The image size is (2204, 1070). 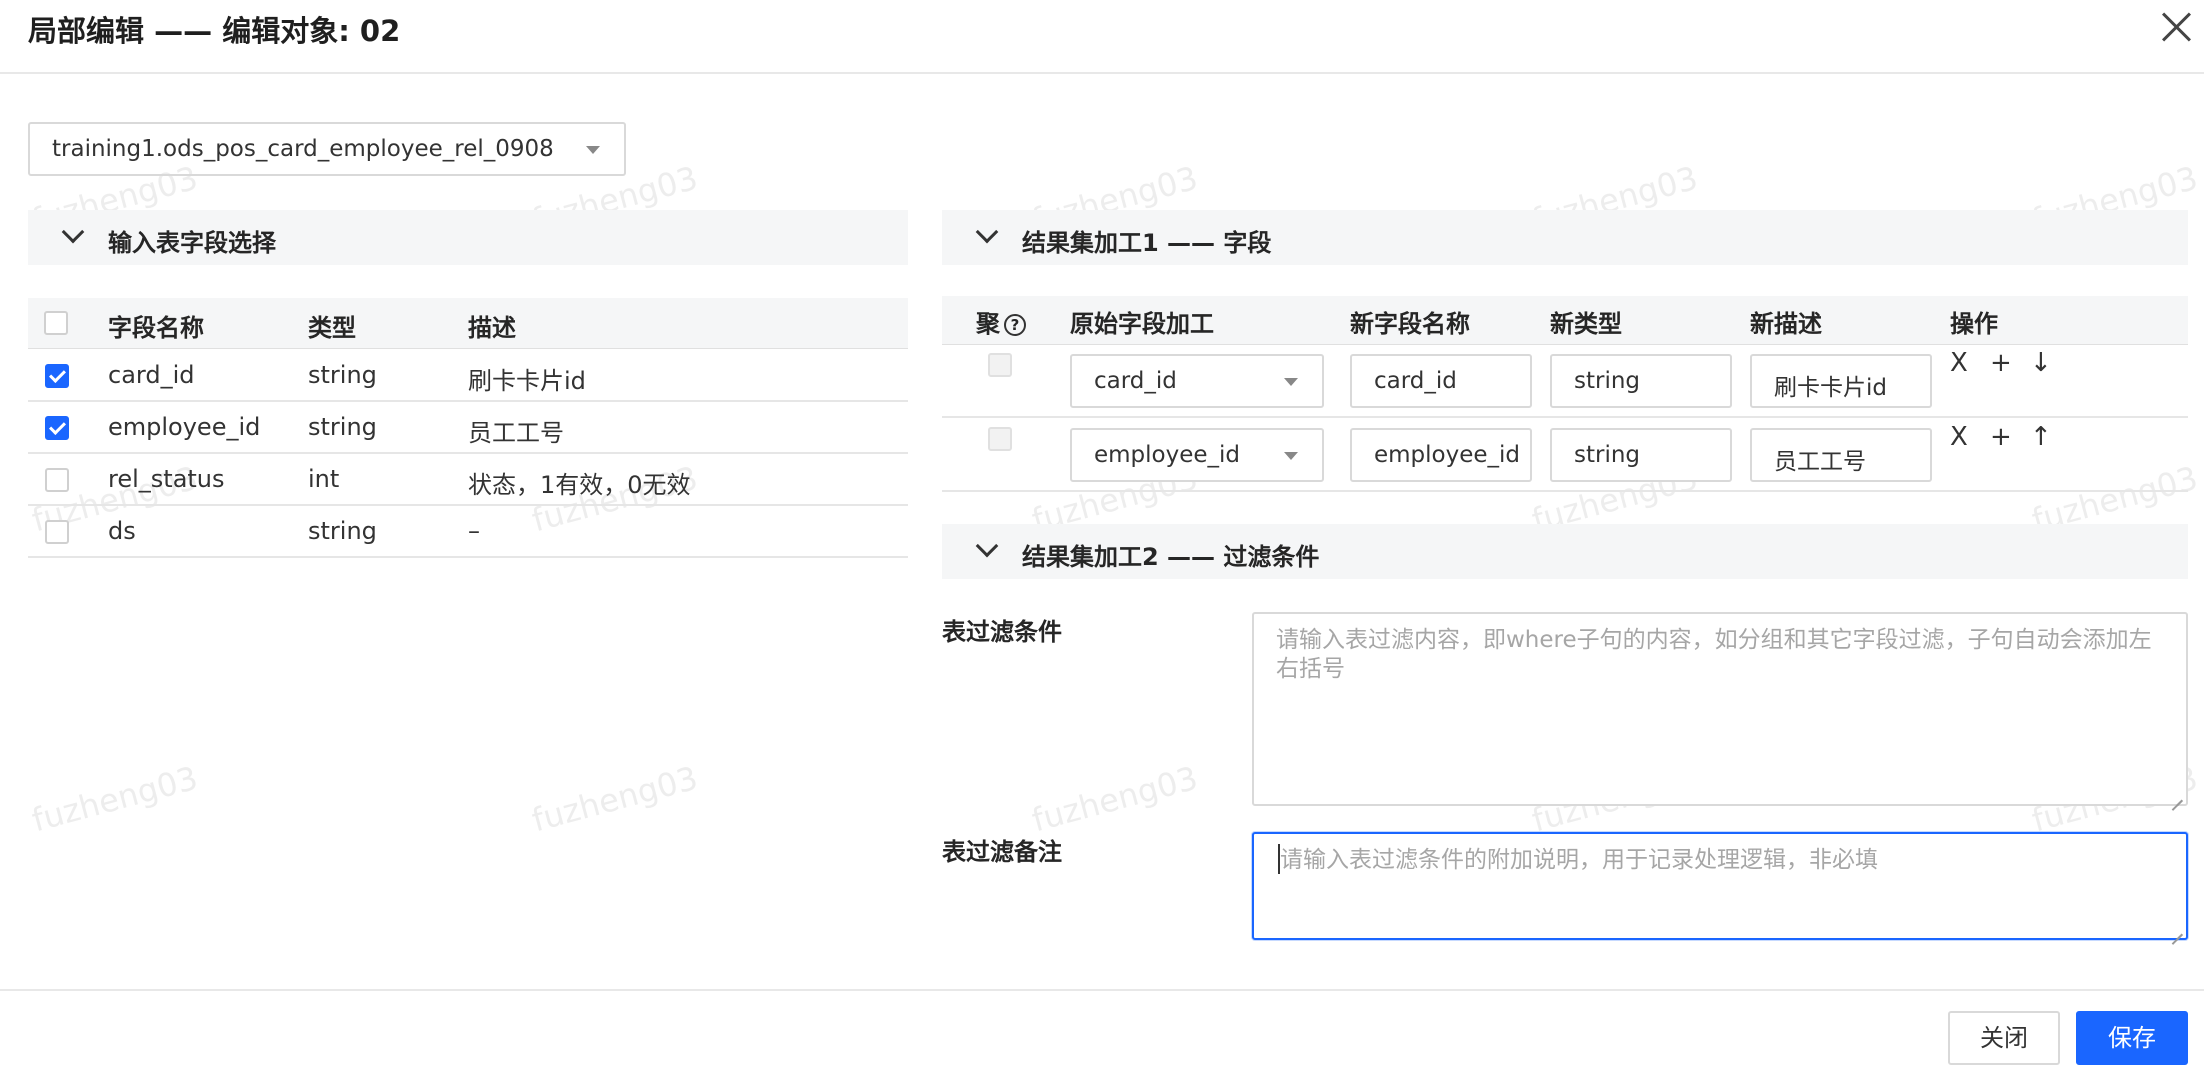 What do you see at coordinates (1102, 990) in the screenshot?
I see `footer-divider` at bounding box center [1102, 990].